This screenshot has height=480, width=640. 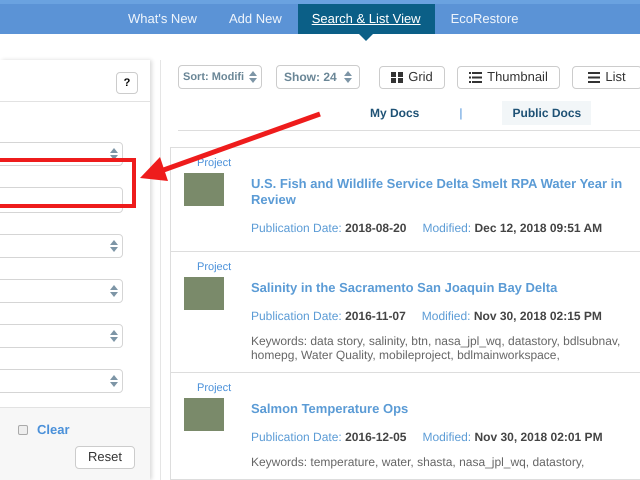 I want to click on help-button: ?, so click(x=127, y=83).